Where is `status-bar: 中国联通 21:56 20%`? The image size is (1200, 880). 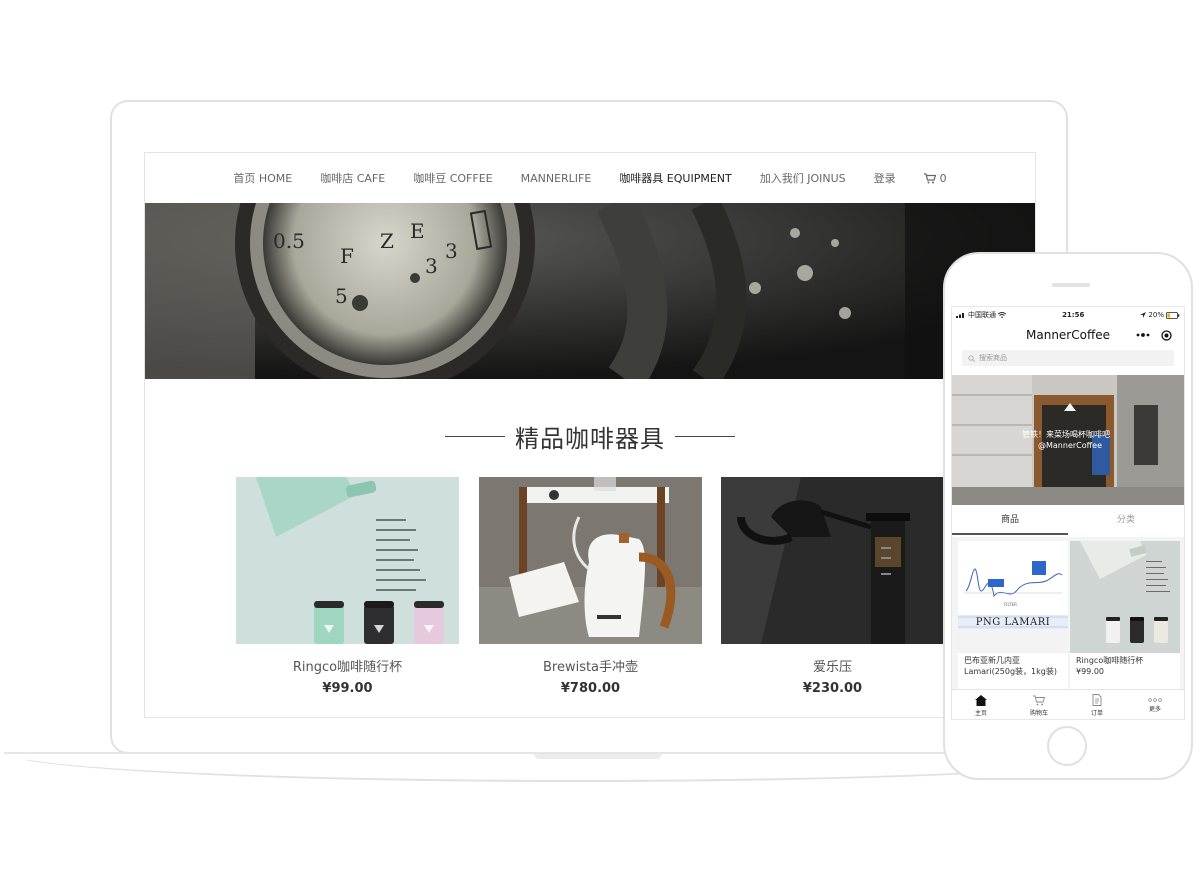 status-bar: 中国联通 21:56 20% is located at coordinates (1068, 315).